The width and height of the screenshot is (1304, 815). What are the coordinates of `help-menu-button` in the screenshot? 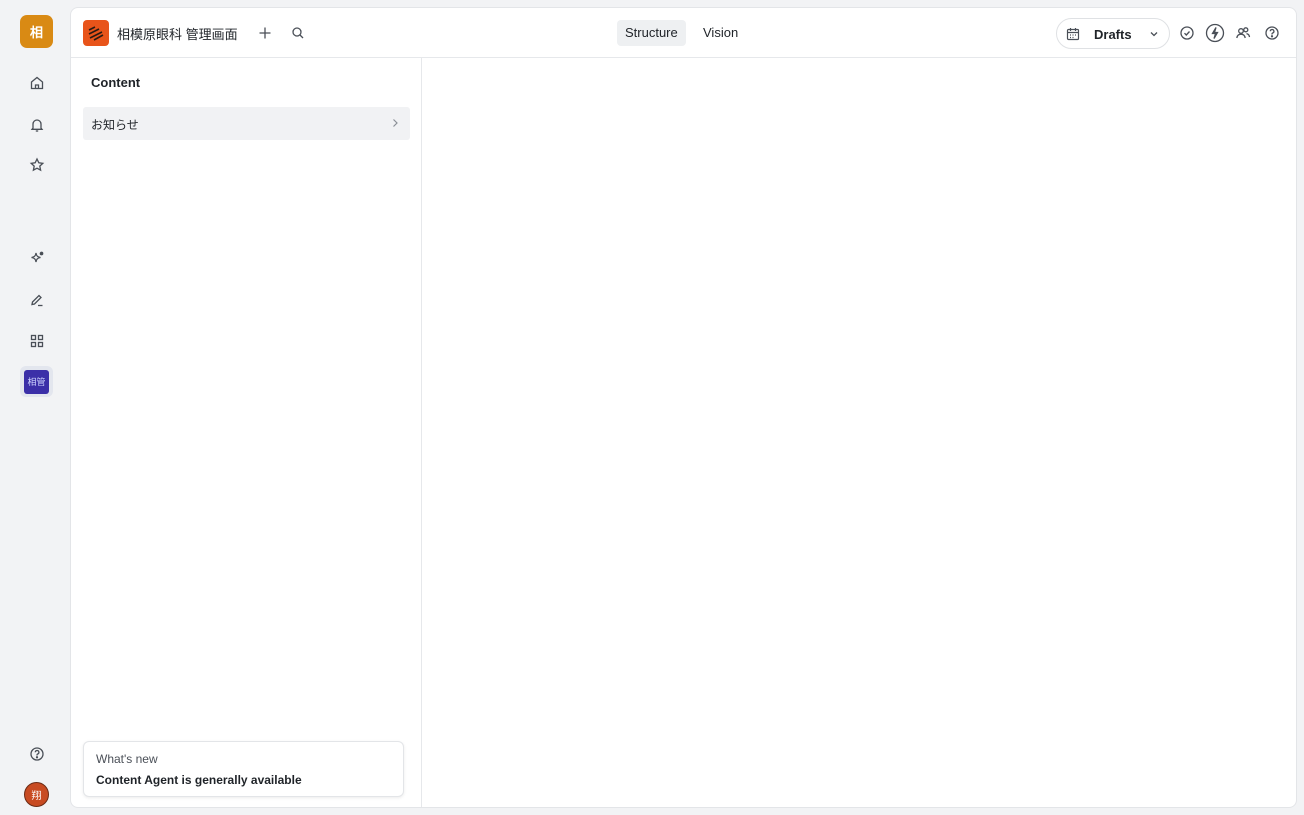 It's located at (1272, 33).